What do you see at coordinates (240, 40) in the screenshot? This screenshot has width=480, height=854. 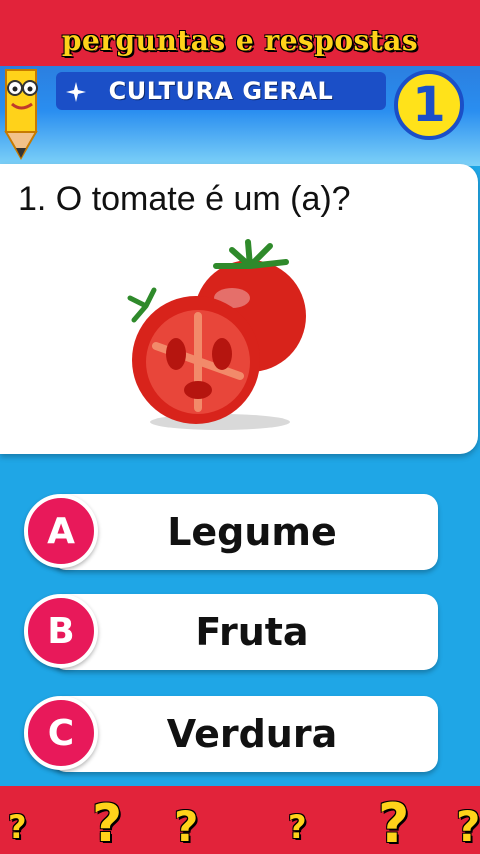 I see `channel-title: perguntas e respostas` at bounding box center [240, 40].